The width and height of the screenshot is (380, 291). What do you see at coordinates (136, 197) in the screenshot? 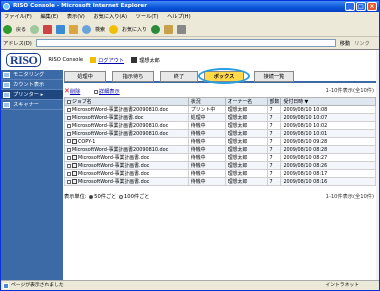
I see `radio-100-label: 100件ごと` at bounding box center [136, 197].